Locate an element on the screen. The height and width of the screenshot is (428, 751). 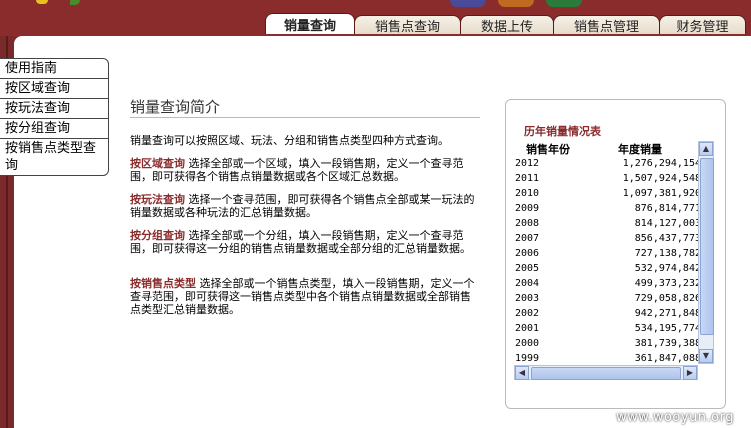
table-row: 2003 729,058,826 is located at coordinates (614, 298).